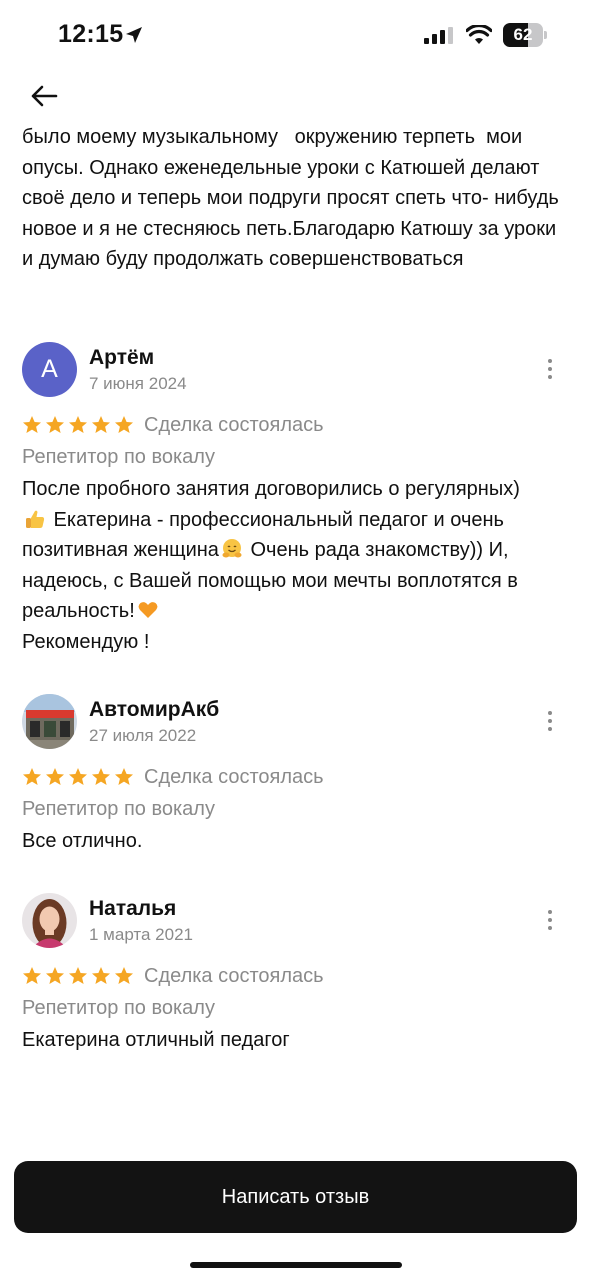 This screenshot has height=1280, width=591. Describe the element at coordinates (156, 1040) in the screenshot. I see `review-text: Екатерина отличный педагог` at that location.